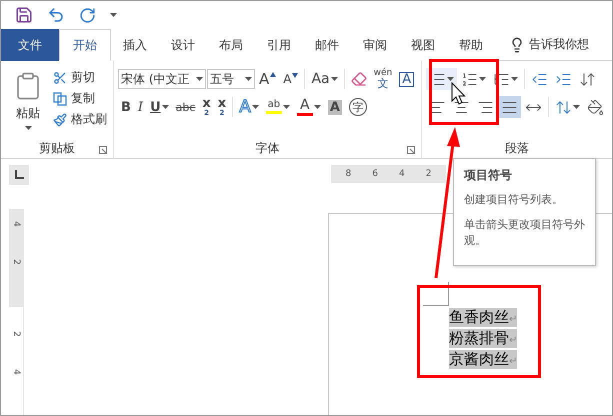 The height and width of the screenshot is (416, 613). I want to click on italic-button: I, so click(140, 107).